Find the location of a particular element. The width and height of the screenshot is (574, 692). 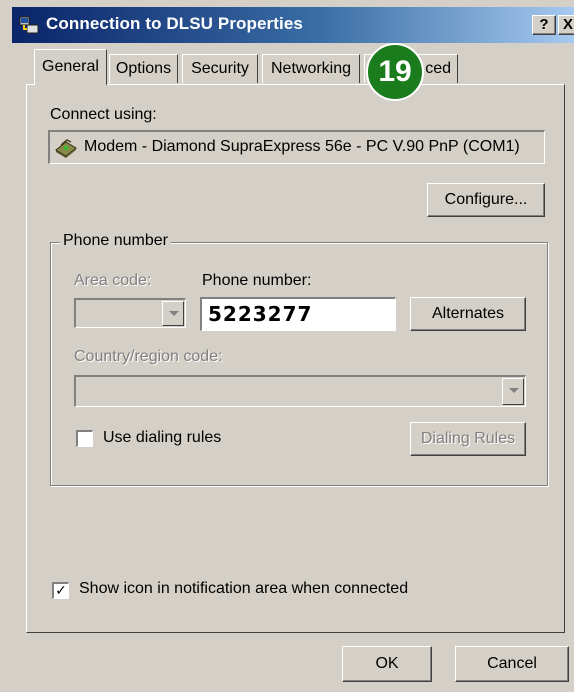

area-code-dropdown is located at coordinates (130, 313).